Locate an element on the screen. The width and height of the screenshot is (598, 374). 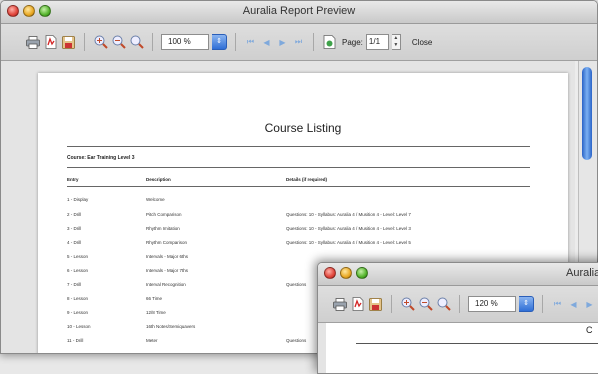
last-page-button: ⏭ is located at coordinates (298, 42).